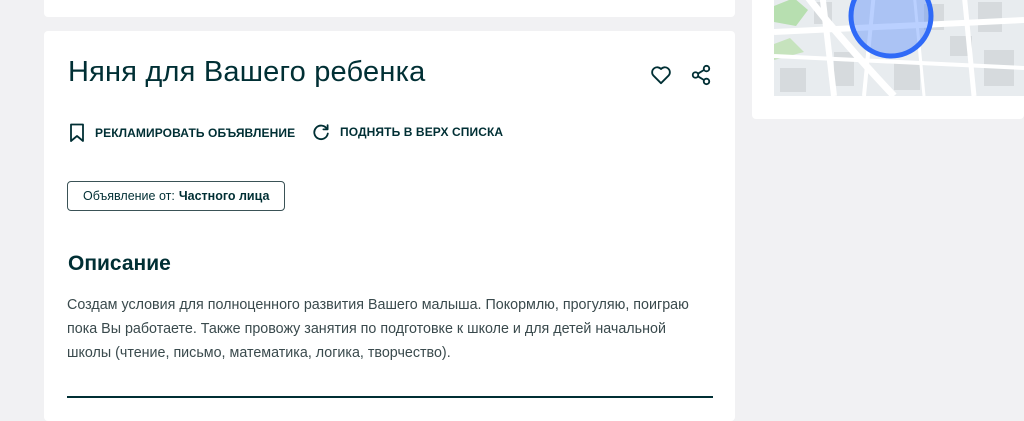  I want to click on share-button, so click(701, 75).